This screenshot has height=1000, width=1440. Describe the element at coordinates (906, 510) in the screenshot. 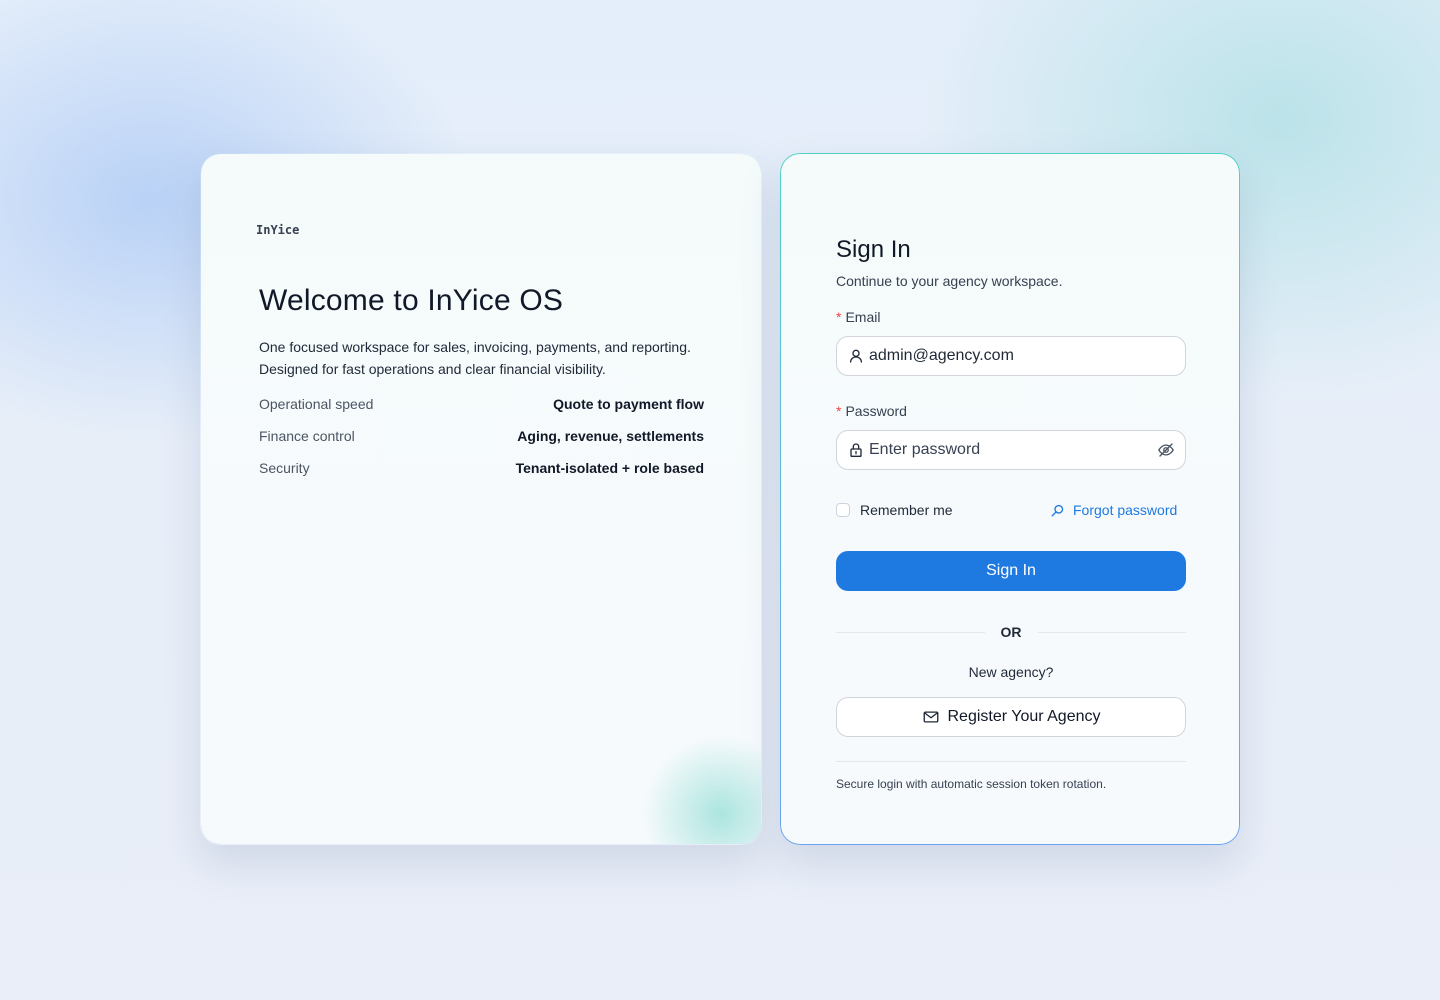

I see `remember-me-label: Remember me` at that location.